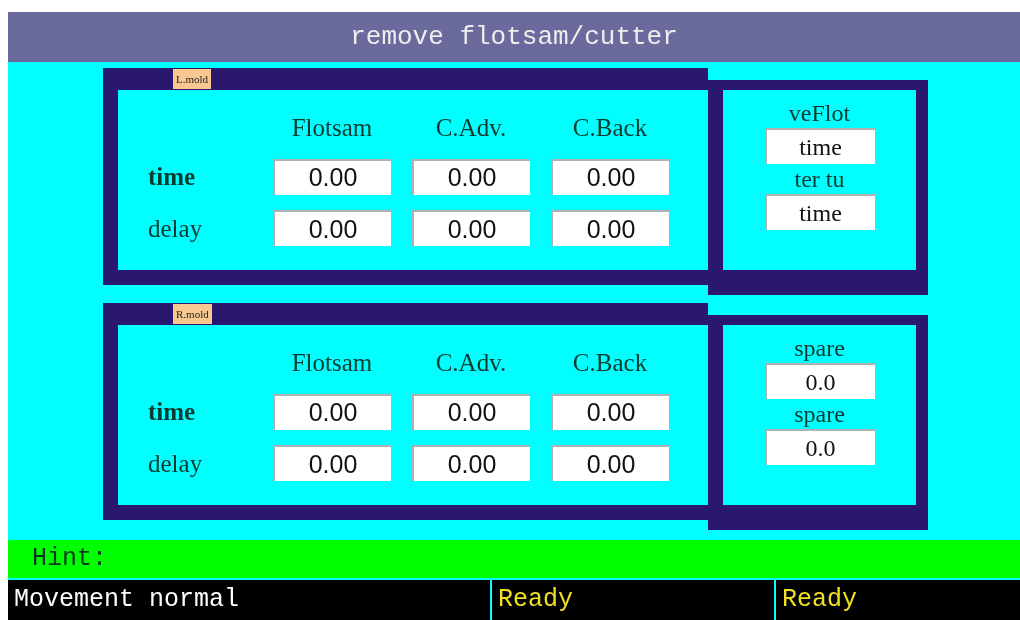 The height and width of the screenshot is (620, 1020). I want to click on group-label: L.mold, so click(192, 79).